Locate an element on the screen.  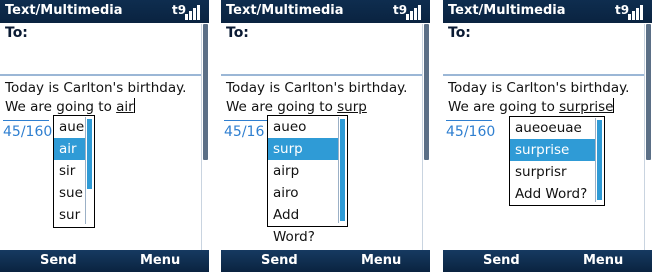
suggestion-item-selected: air is located at coordinates (69, 149).